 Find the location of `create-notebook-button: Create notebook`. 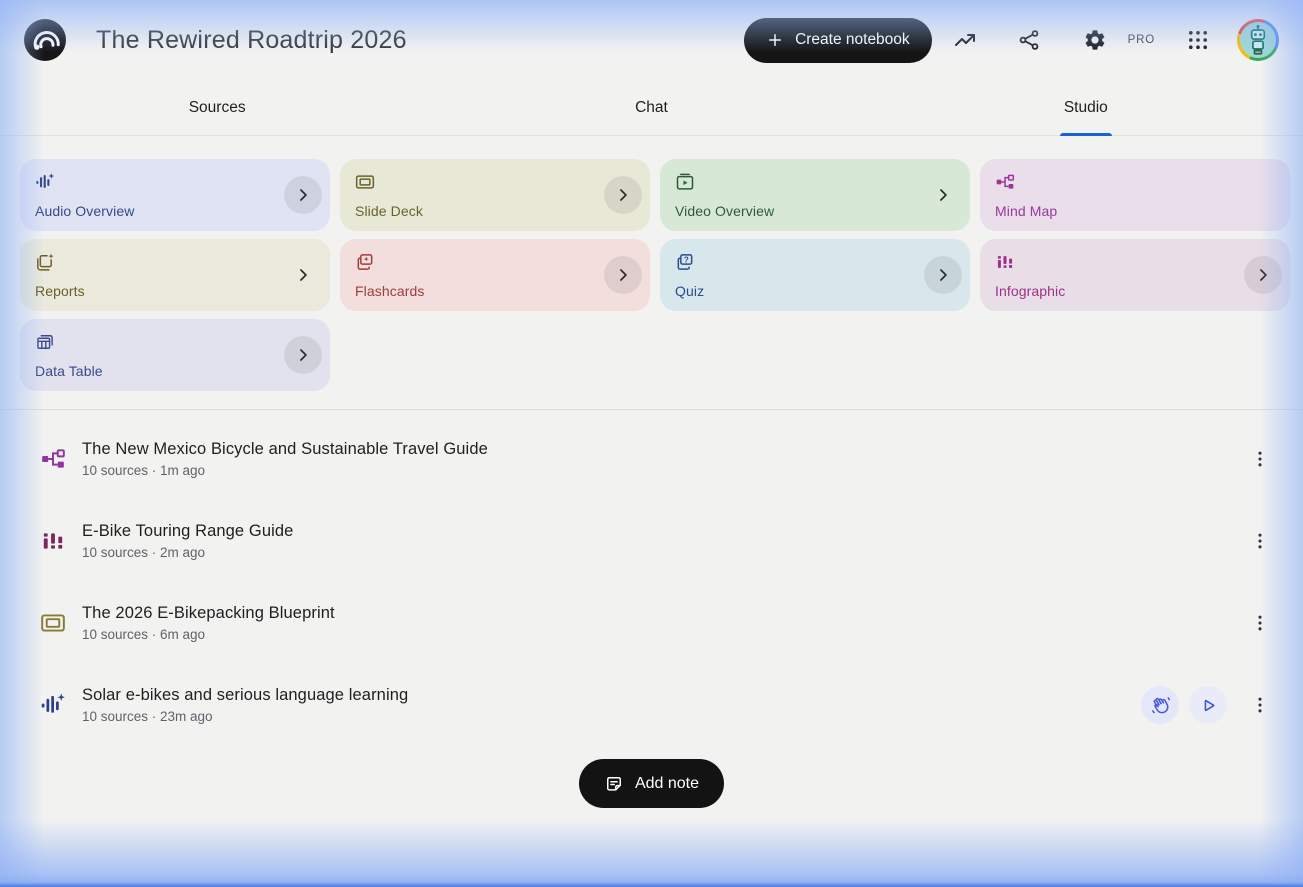

create-notebook-button: Create notebook is located at coordinates (838, 40).